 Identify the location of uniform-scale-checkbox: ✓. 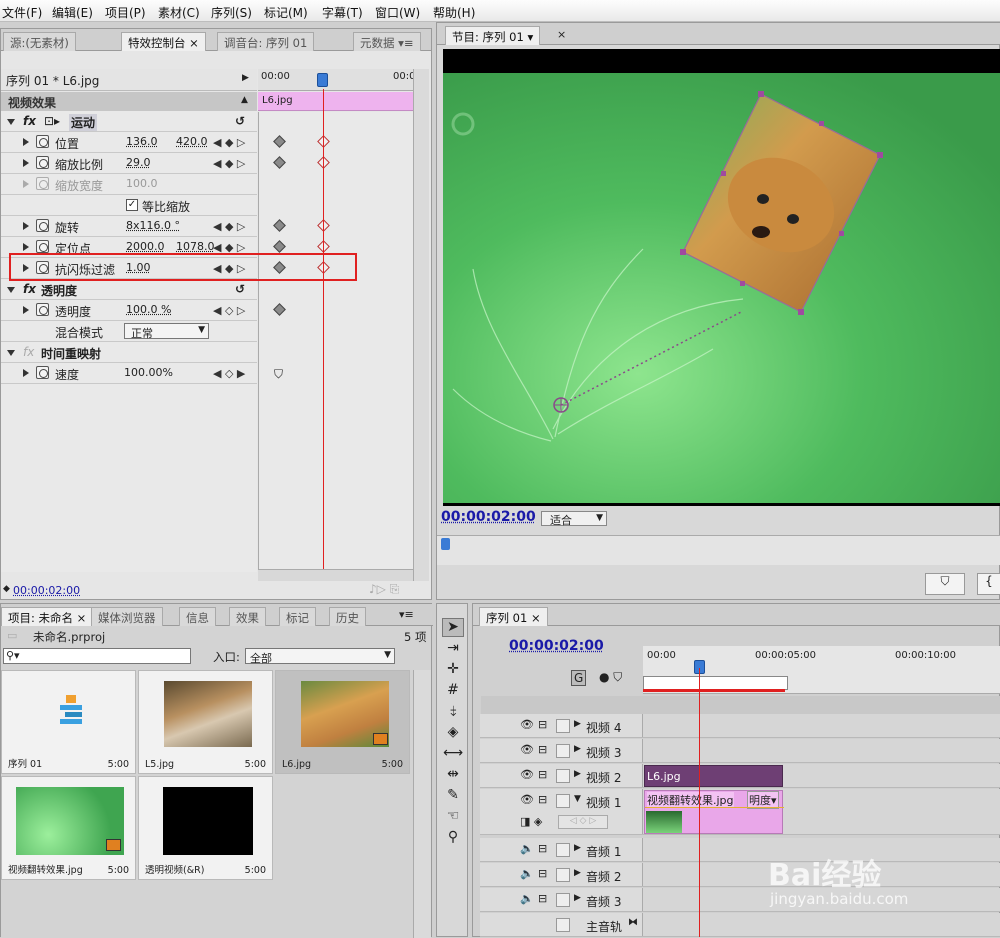
(132, 205).